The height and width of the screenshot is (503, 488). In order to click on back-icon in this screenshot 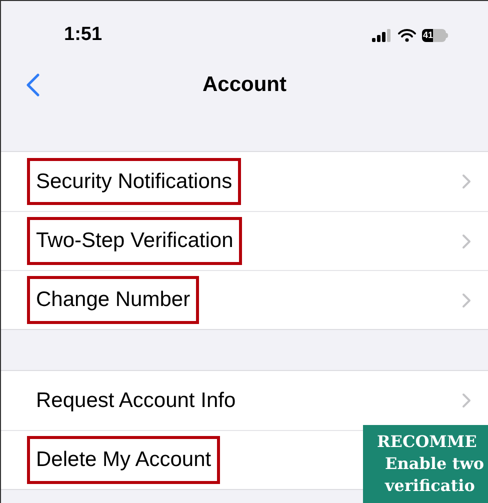, I will do `click(33, 85)`.